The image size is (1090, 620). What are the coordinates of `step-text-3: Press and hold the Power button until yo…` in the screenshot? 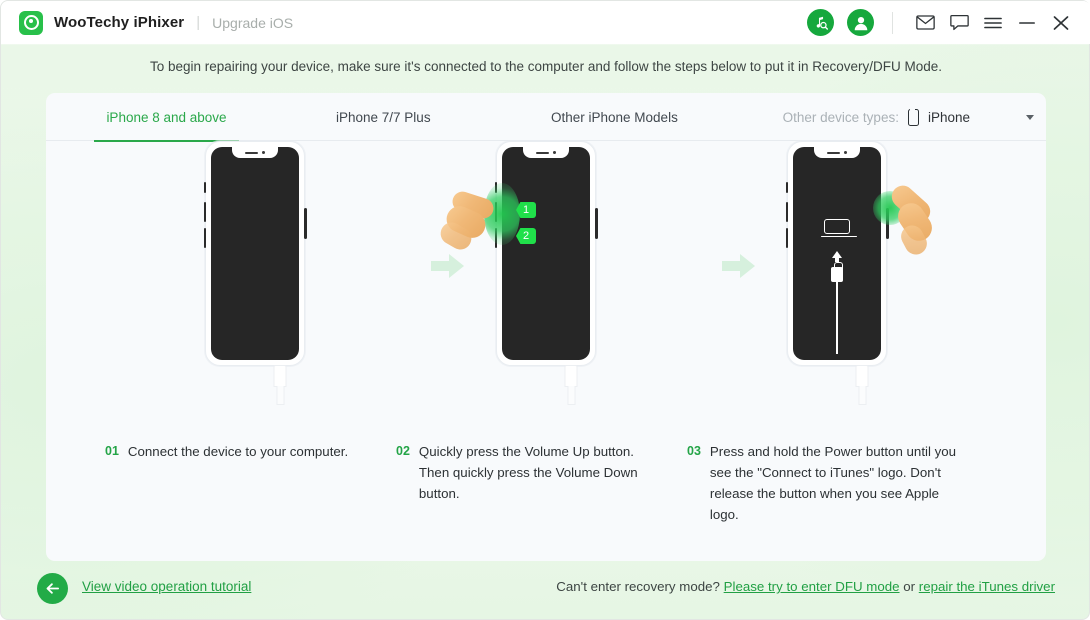 It's located at (833, 483).